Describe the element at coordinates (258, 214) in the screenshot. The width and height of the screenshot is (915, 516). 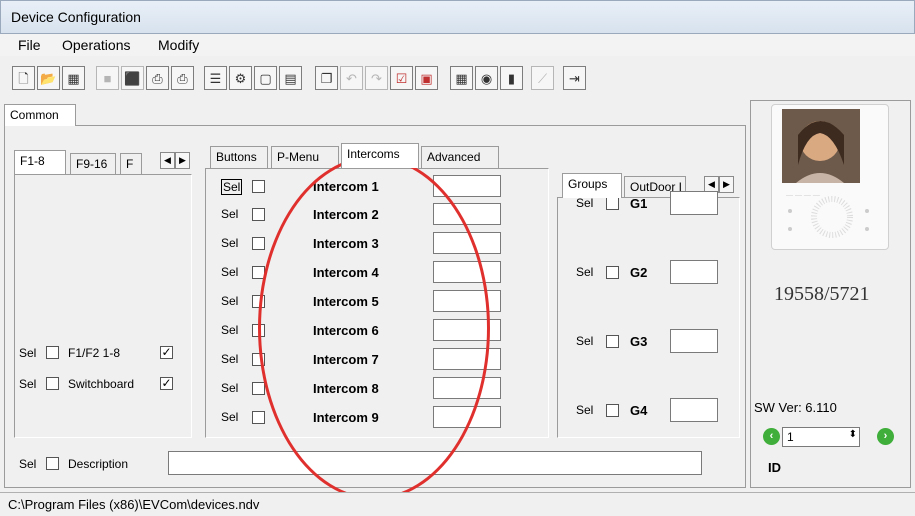
I see `intercom-2-checkbox` at that location.